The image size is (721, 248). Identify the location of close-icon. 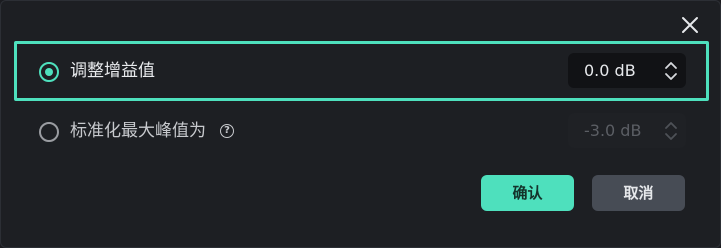
(690, 25).